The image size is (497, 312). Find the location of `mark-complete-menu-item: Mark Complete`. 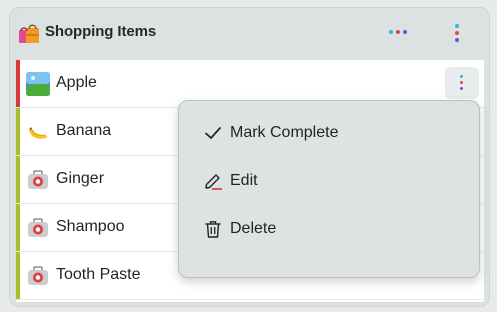

mark-complete-menu-item: Mark Complete is located at coordinates (329, 133).